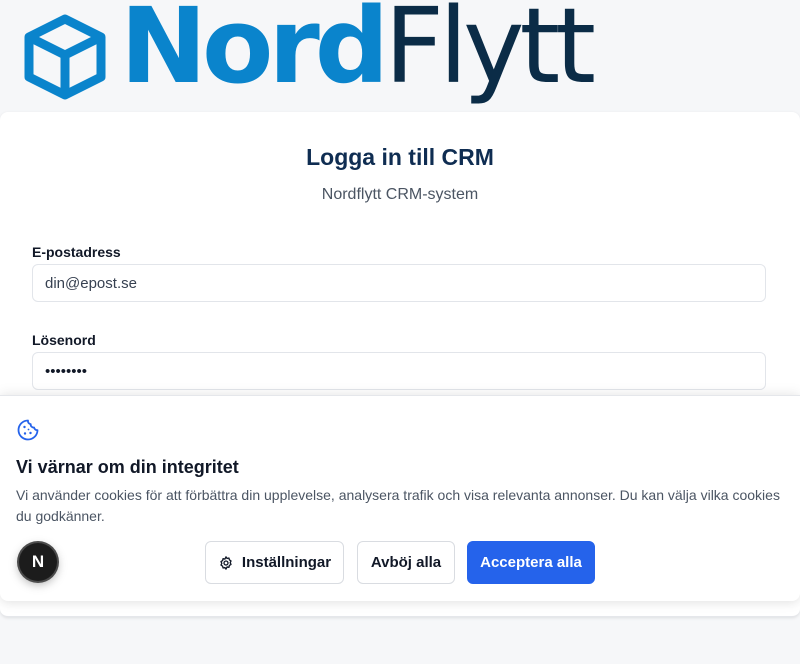 The image size is (800, 664). What do you see at coordinates (28, 430) in the screenshot?
I see `cookie-icon` at bounding box center [28, 430].